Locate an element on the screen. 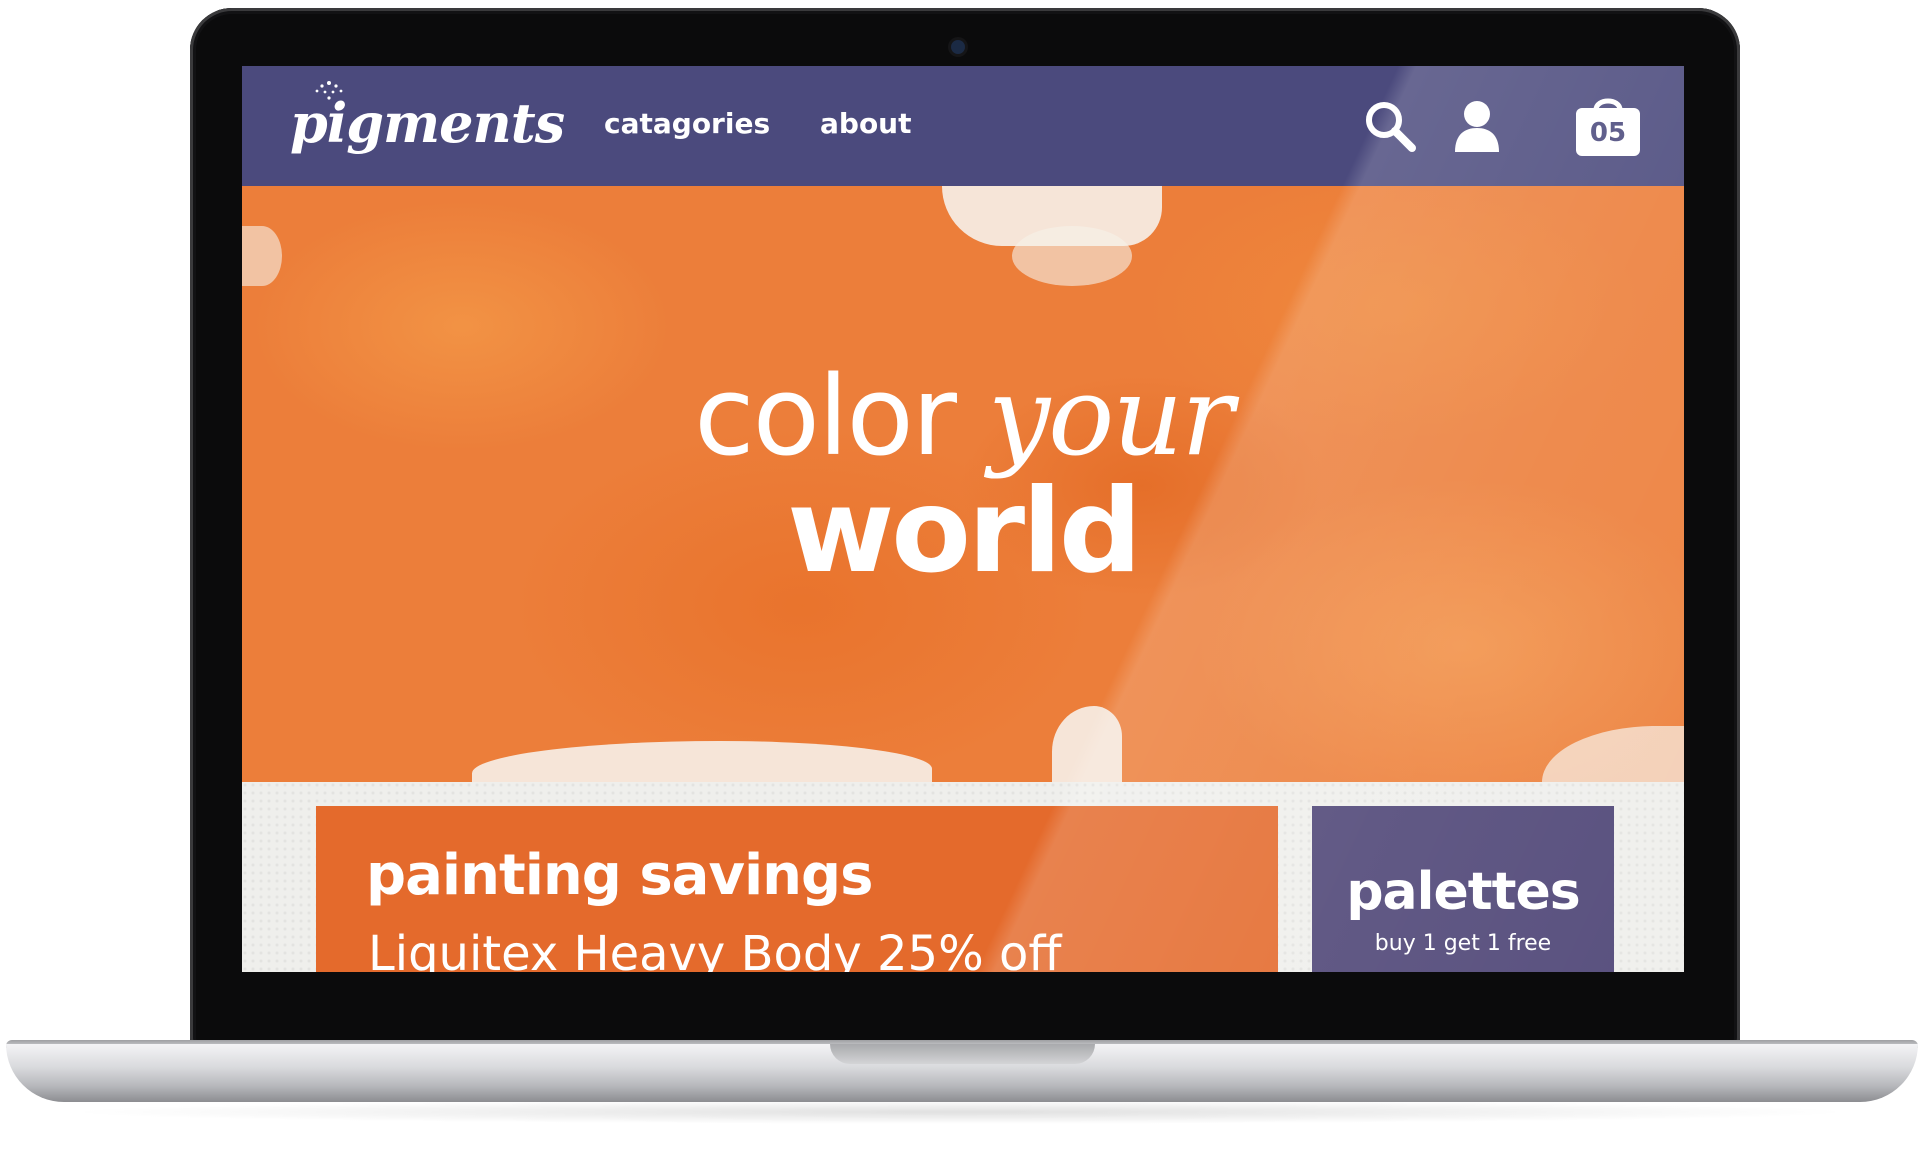 This screenshot has height=1153, width=1930. hero-word-world: world is located at coordinates (964, 531).